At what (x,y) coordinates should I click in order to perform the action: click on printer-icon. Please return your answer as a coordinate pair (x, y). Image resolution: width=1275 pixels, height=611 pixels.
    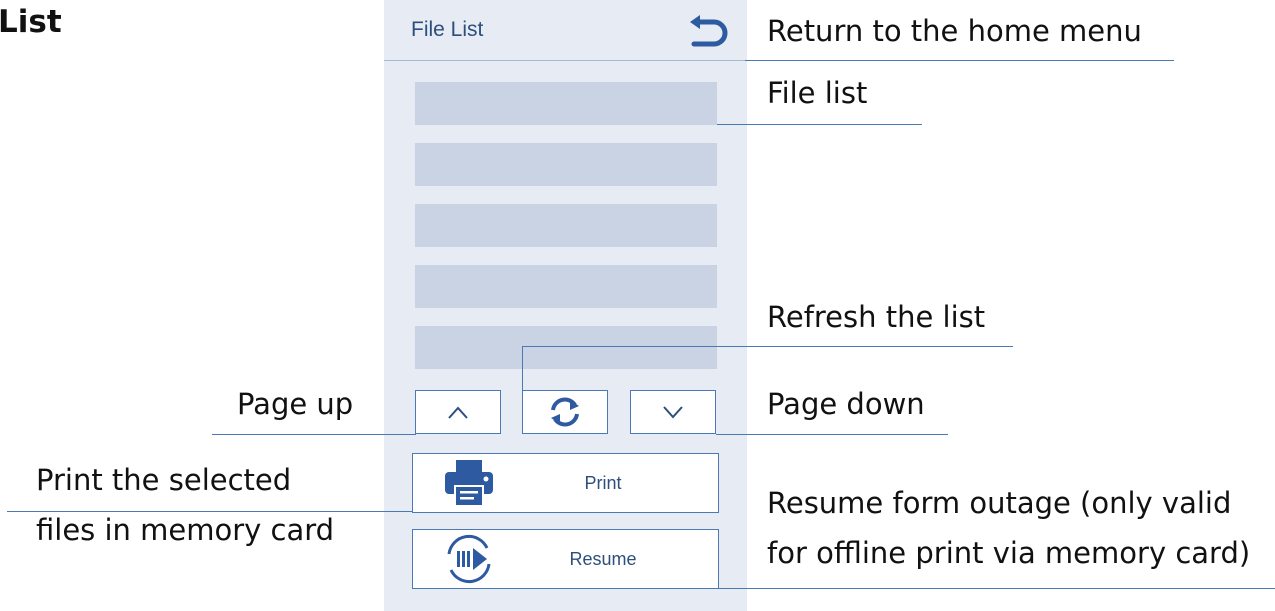
    Looking at the image, I should click on (469, 483).